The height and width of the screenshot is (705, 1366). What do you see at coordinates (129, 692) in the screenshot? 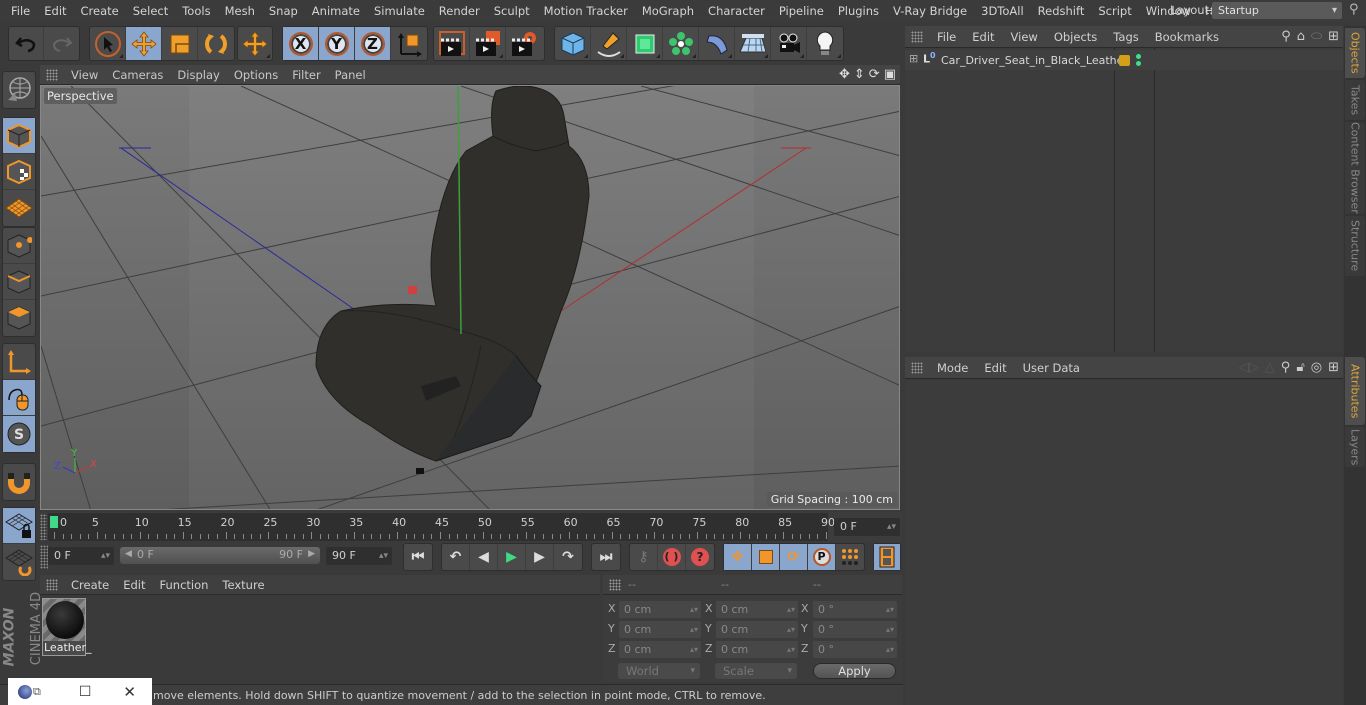
I see `close-icon: ✕` at bounding box center [129, 692].